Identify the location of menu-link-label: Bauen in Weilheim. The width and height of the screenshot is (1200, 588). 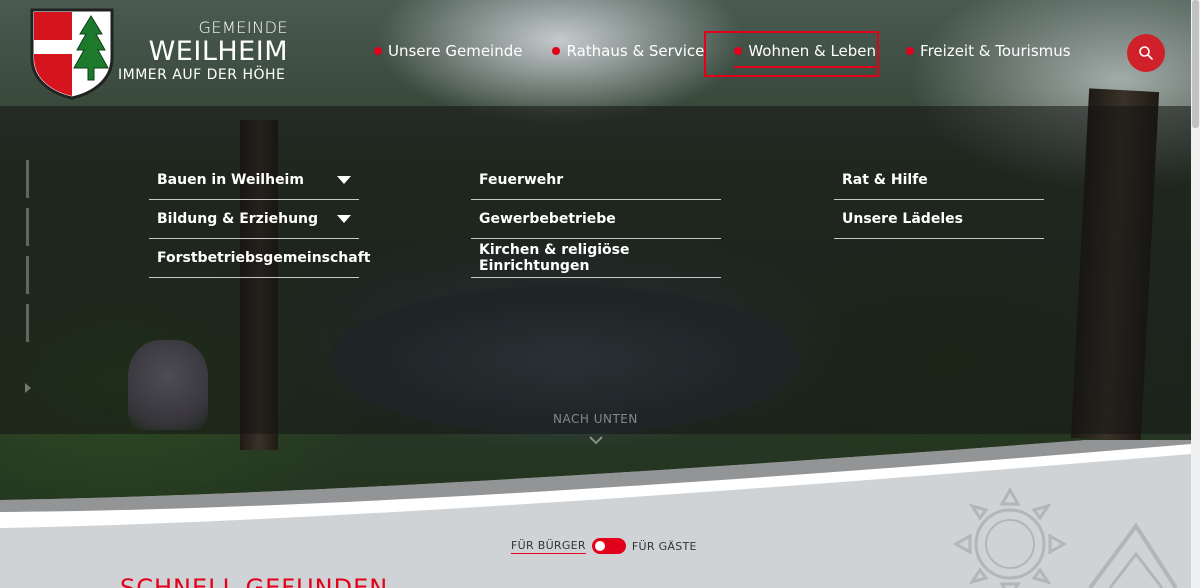
(230, 180).